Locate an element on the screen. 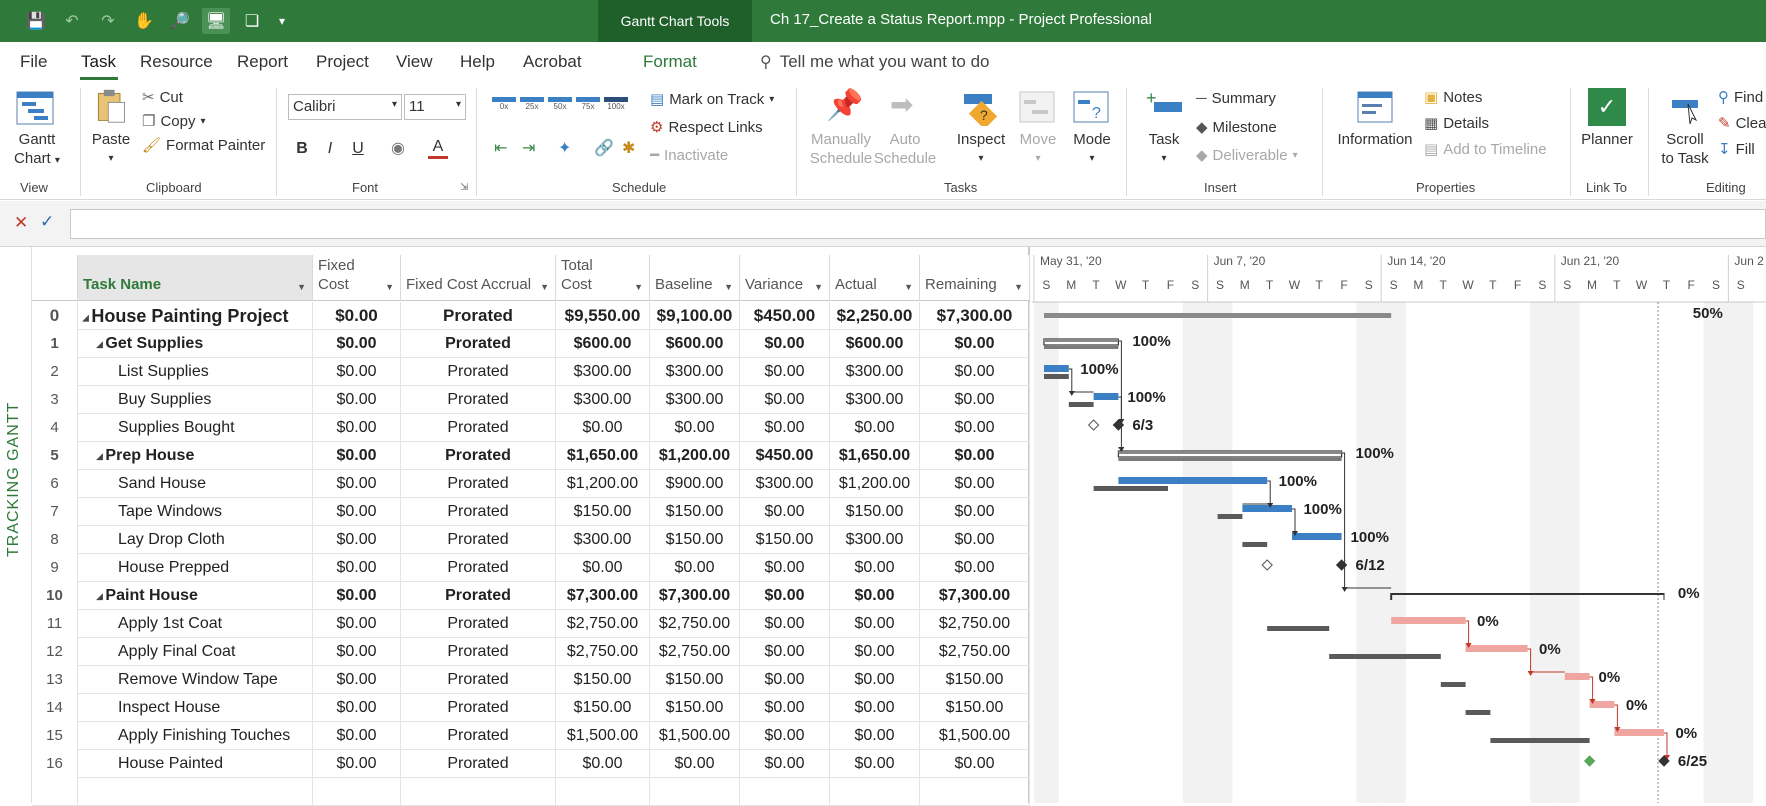 This screenshot has height=806, width=1766. task-name-cell: Remove Window Tape is located at coordinates (195, 680).